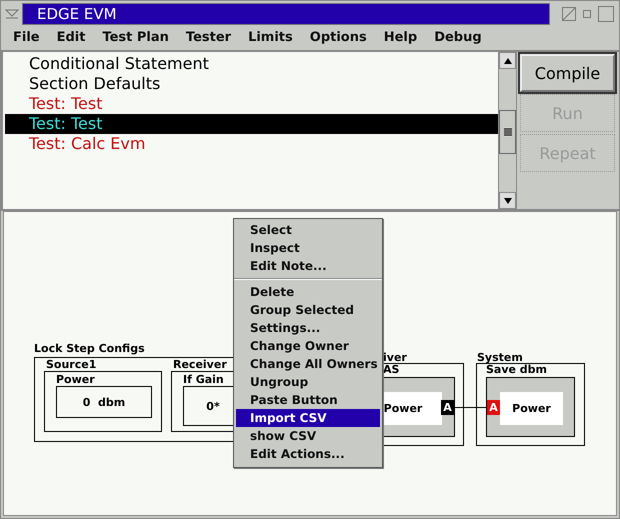 The width and height of the screenshot is (620, 519). What do you see at coordinates (136, 37) in the screenshot?
I see `menu-item: Test Plan` at bounding box center [136, 37].